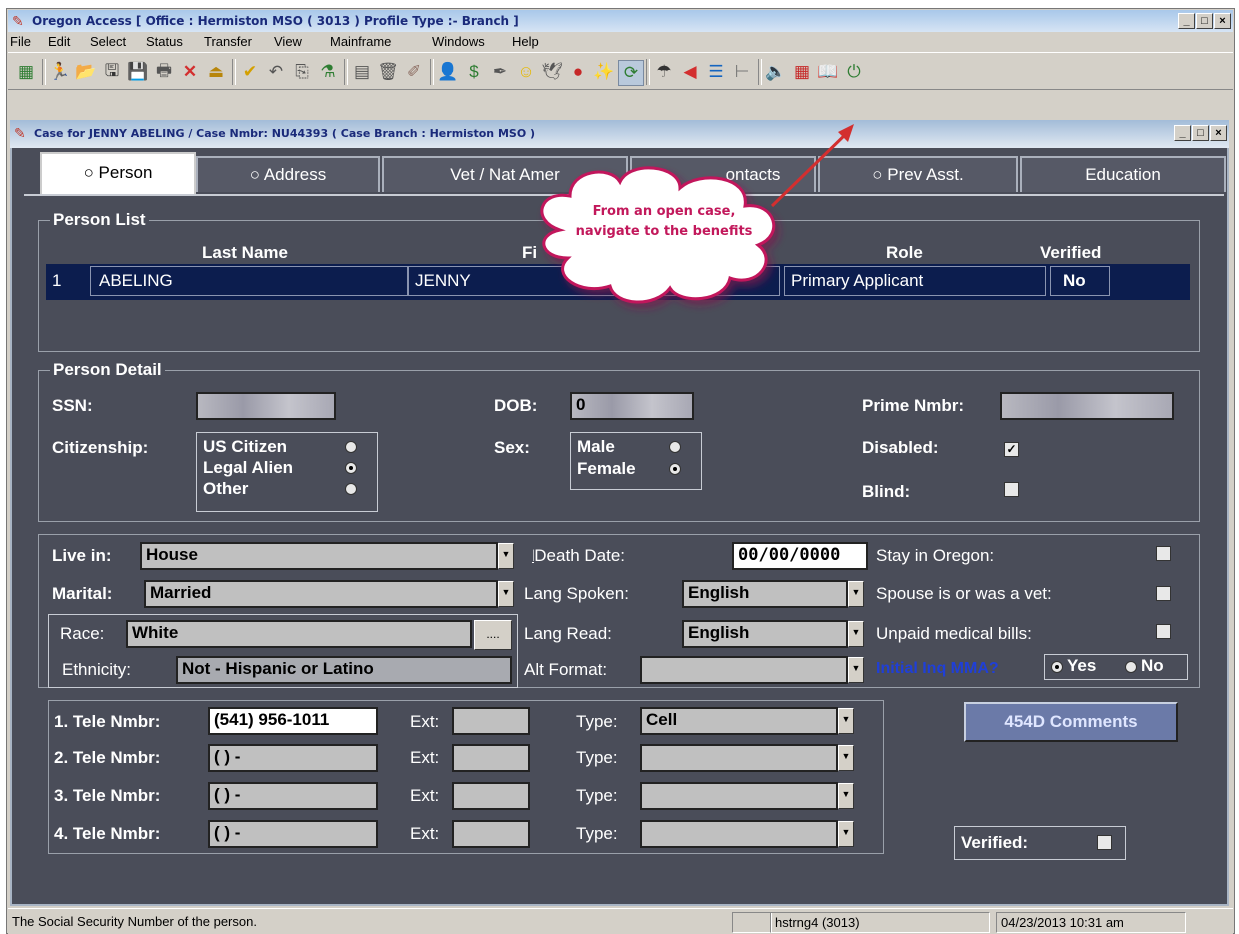  I want to click on print-icon: 🖶, so click(164, 72).